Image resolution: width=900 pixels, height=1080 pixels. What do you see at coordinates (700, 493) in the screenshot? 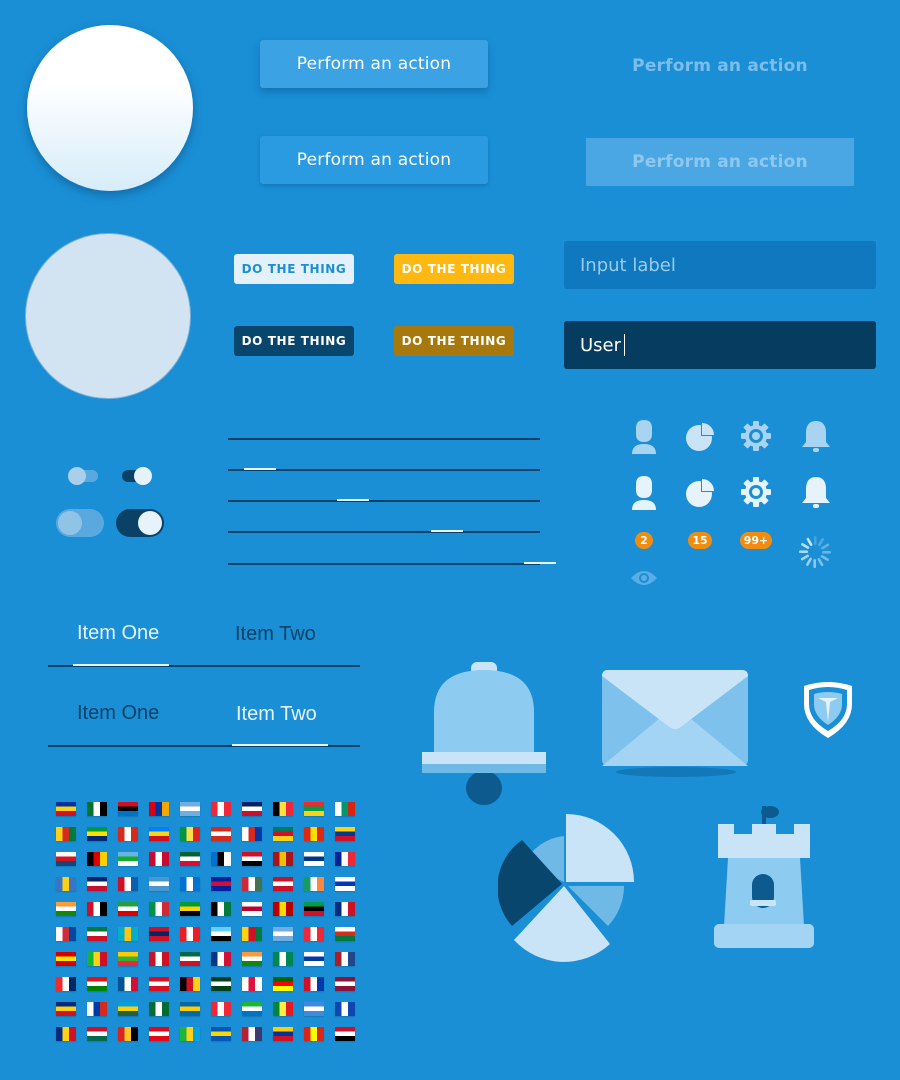
I see `pie-chart-icon-filled` at bounding box center [700, 493].